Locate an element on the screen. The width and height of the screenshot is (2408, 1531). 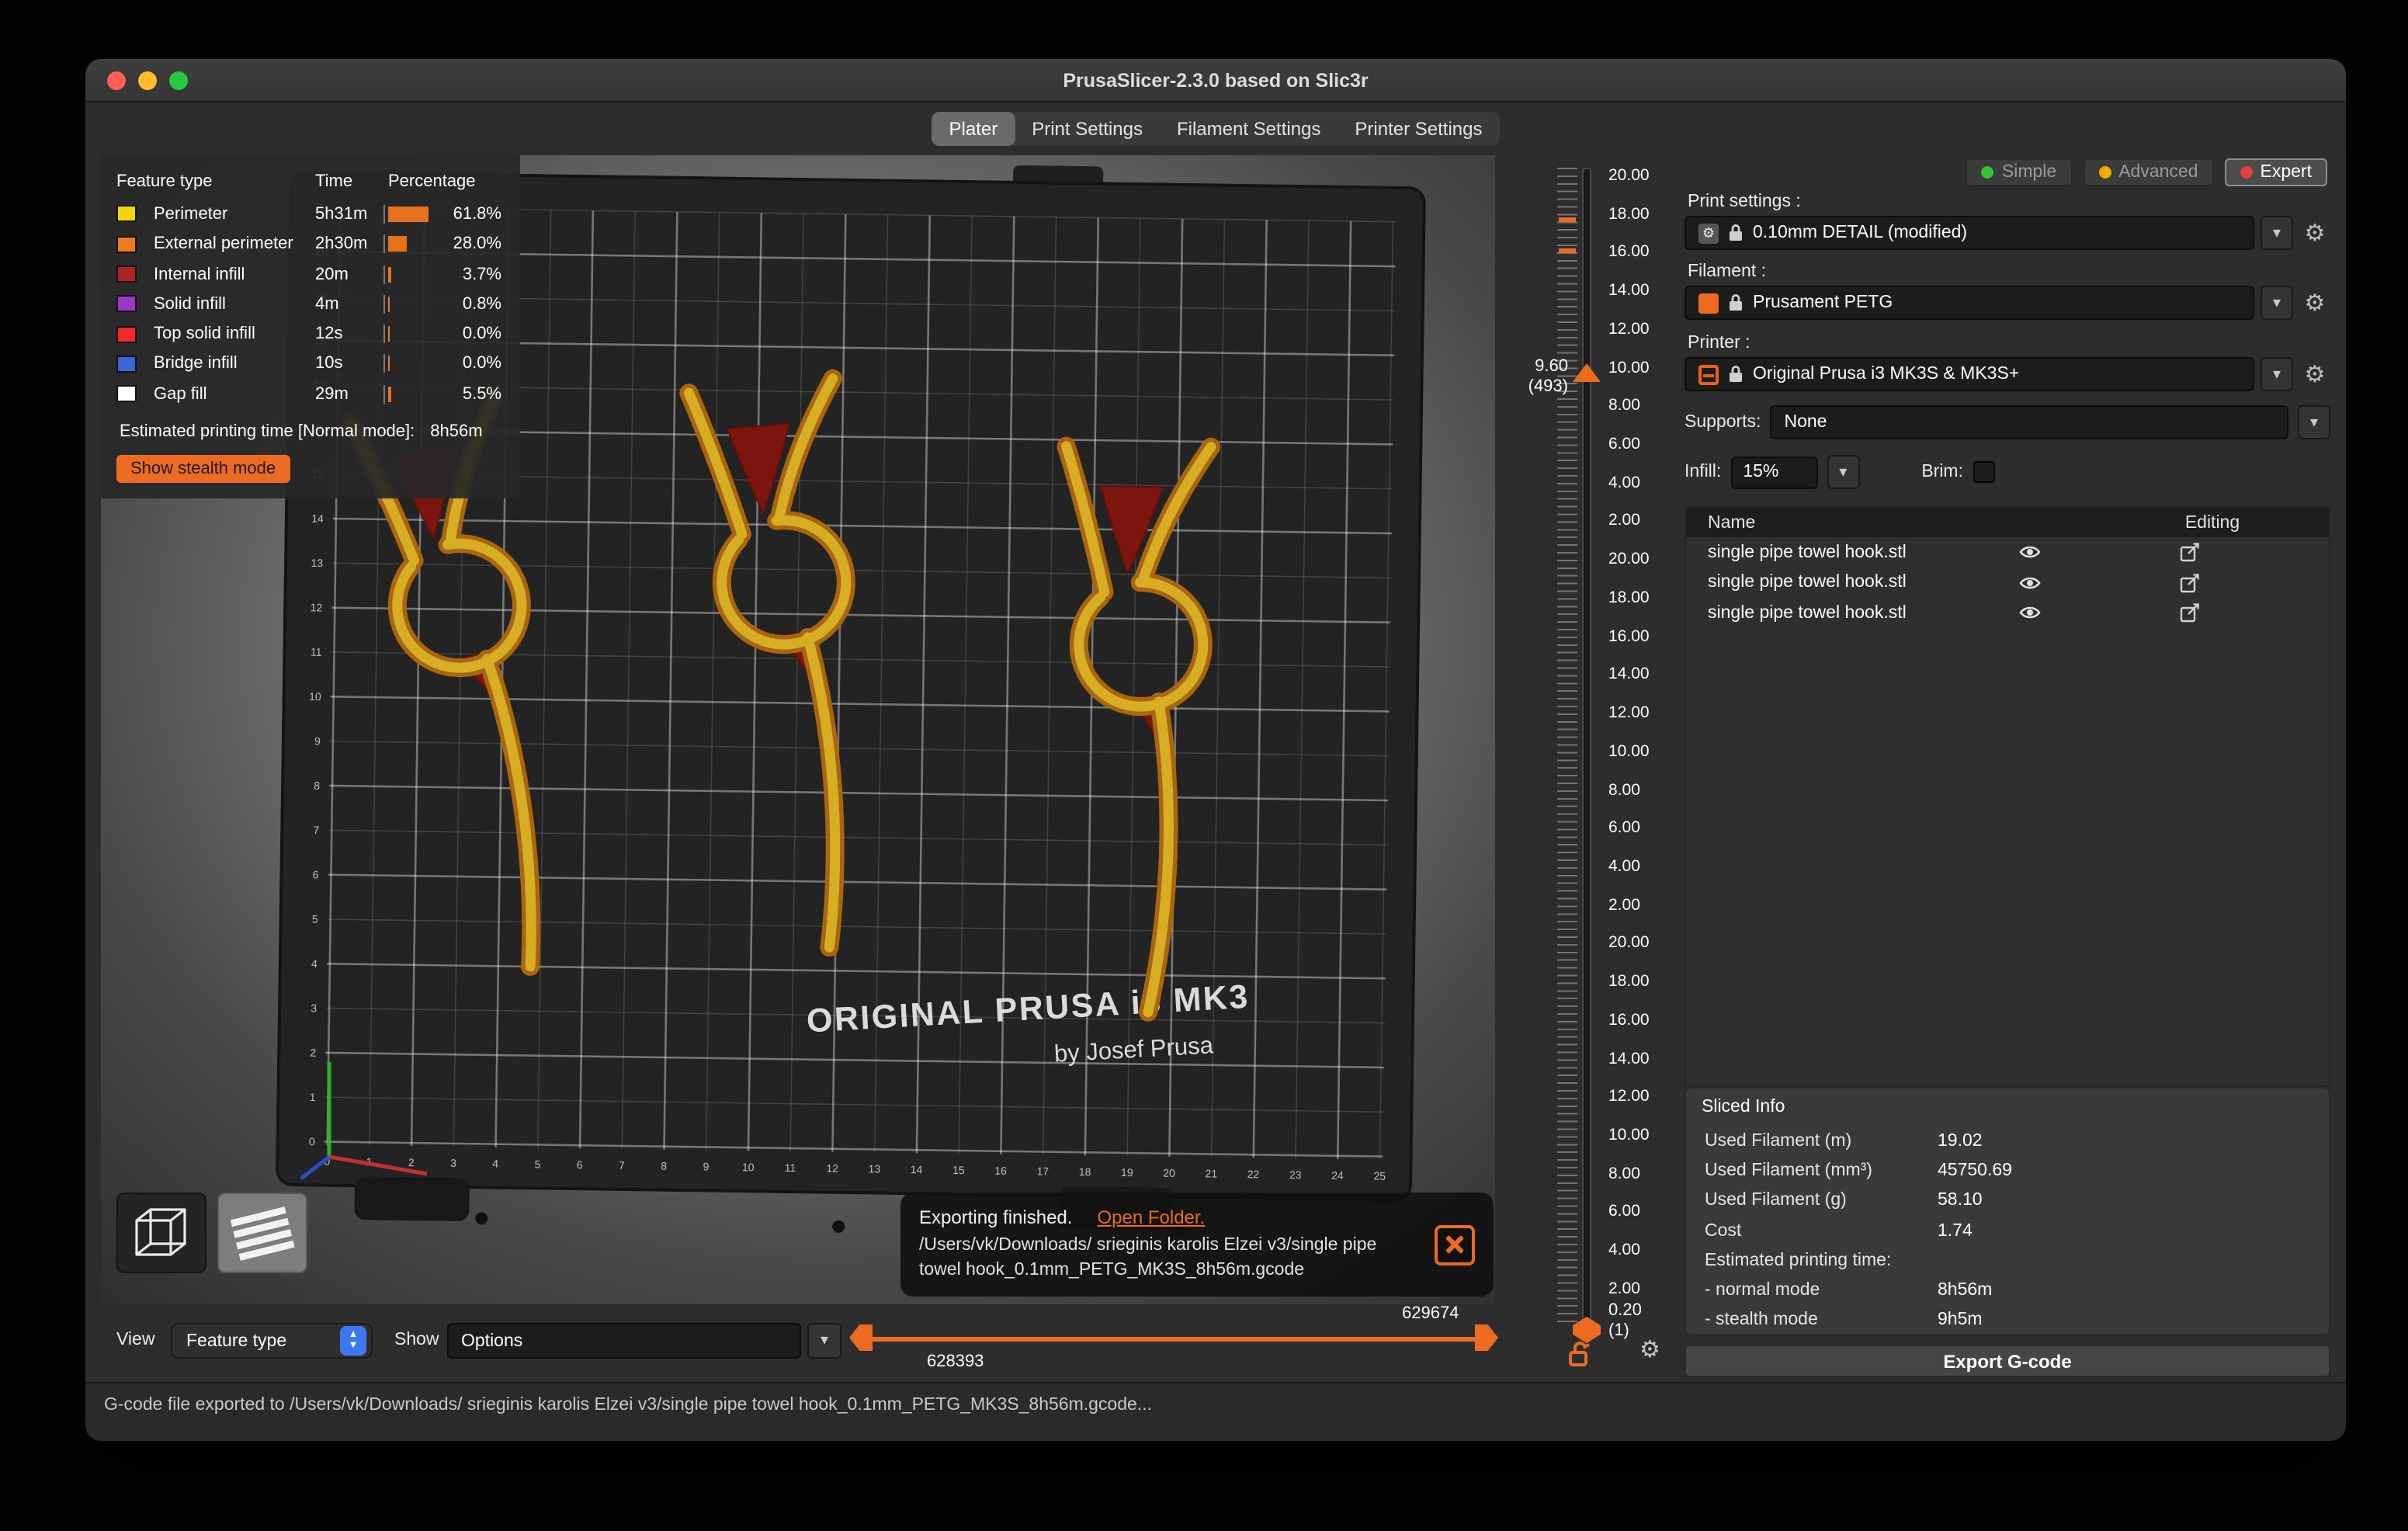
preview-layers-view-button is located at coordinates (262, 1233).